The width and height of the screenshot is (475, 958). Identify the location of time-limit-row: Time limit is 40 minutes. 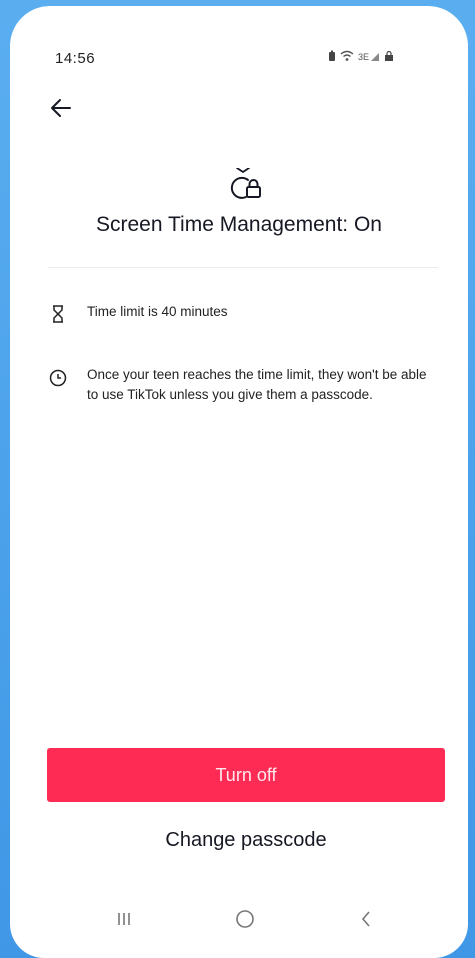
(243, 313).